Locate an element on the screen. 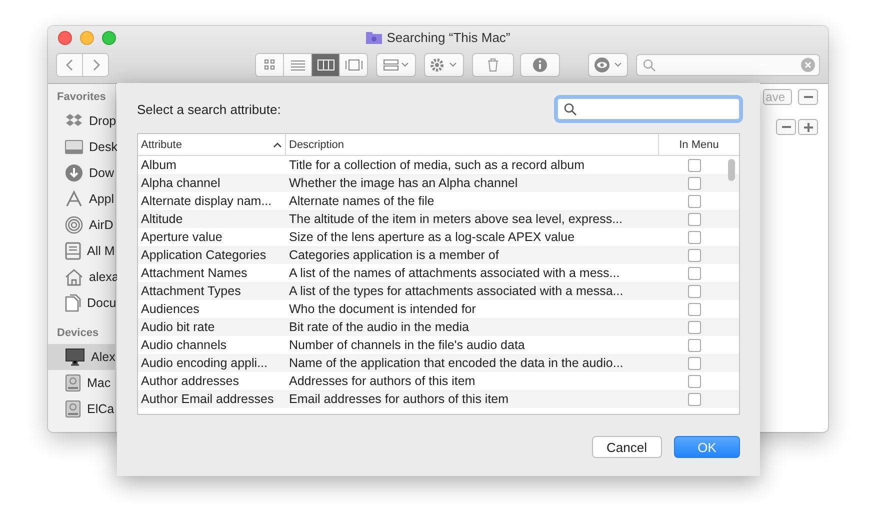 This screenshot has height=506, width=875. table-cell-text: Title for a collection of media, such as a record album is located at coordinates (437, 165).